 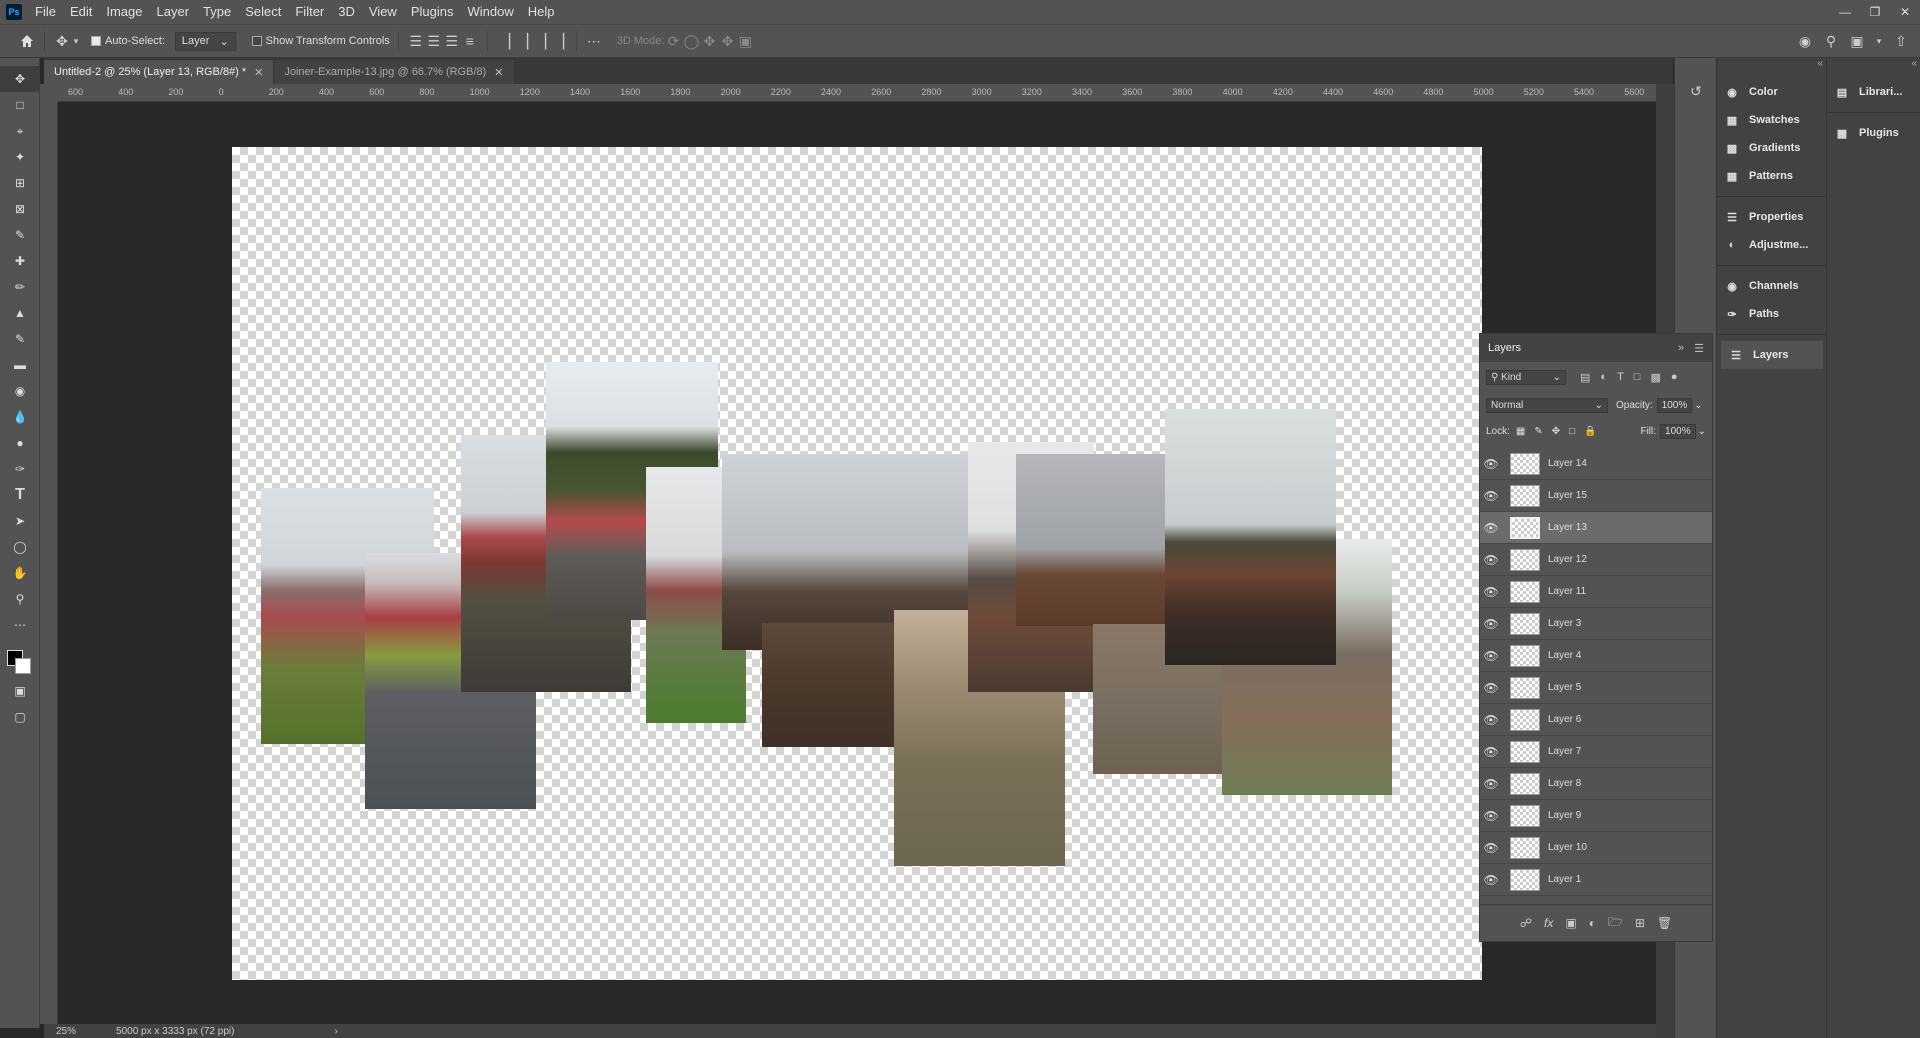 I want to click on layer-filter-dropdown: ⚲ Kind ⌄, so click(x=1526, y=377).